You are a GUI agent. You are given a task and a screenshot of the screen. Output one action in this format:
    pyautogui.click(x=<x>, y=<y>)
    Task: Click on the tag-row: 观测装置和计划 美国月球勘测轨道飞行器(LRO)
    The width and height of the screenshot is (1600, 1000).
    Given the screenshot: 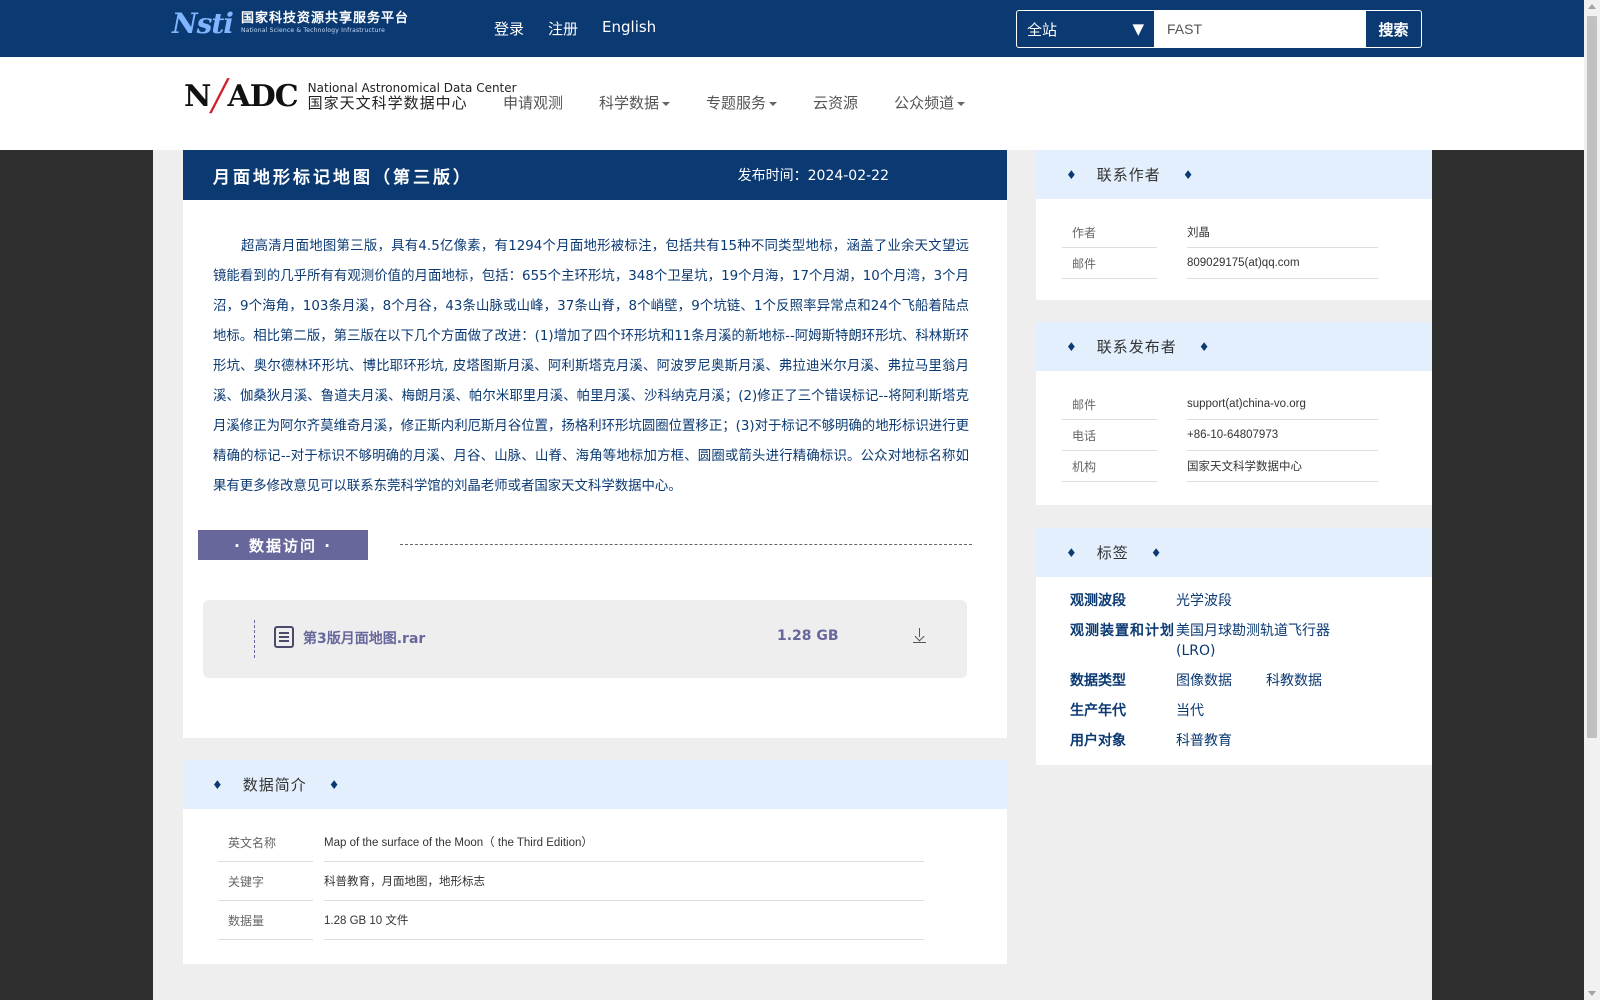 What is the action you would take?
    pyautogui.click(x=1251, y=641)
    